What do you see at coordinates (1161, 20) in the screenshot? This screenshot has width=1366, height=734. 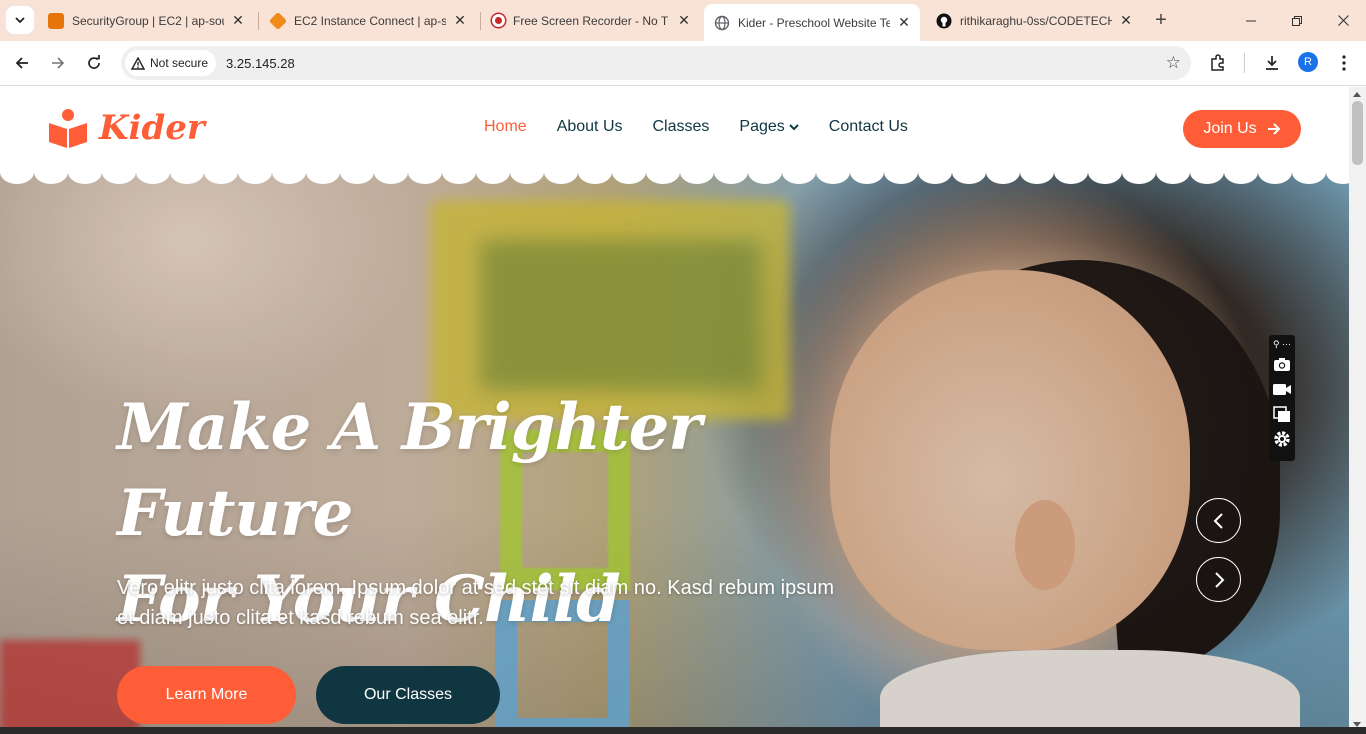 I see `new-tab-button: +` at bounding box center [1161, 20].